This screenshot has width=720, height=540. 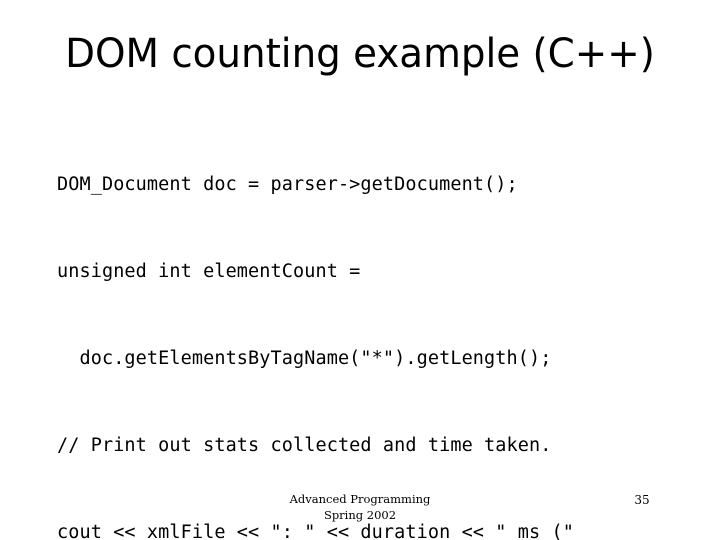 What do you see at coordinates (360, 499) in the screenshot?
I see `footer-course-name: Advanced Programming` at bounding box center [360, 499].